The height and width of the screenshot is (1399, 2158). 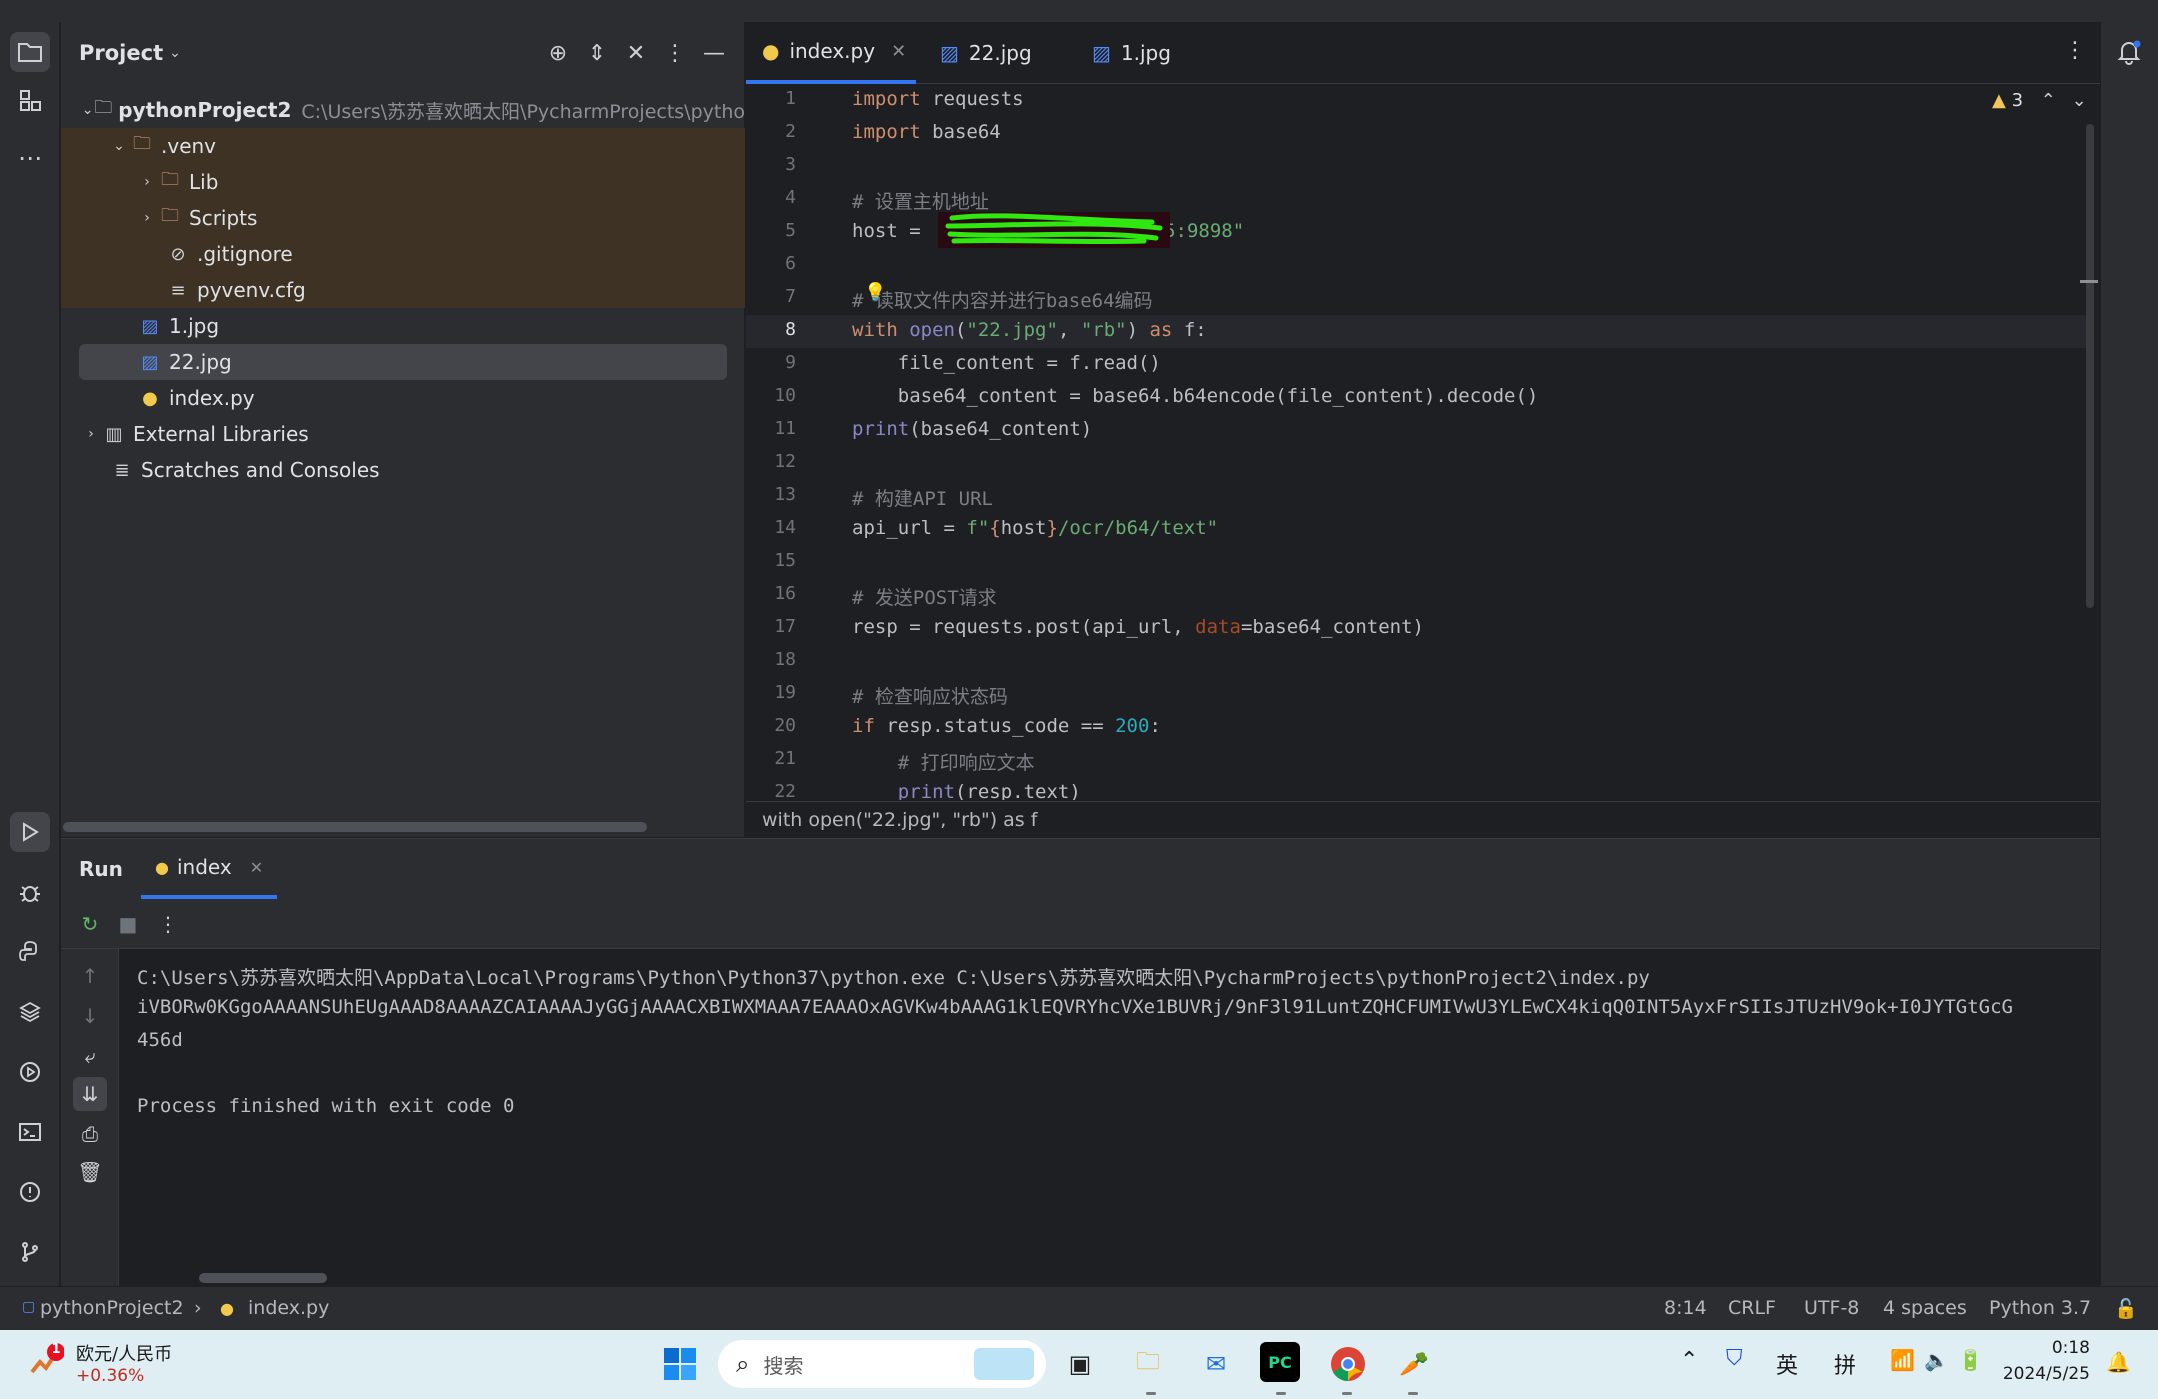 What do you see at coordinates (90, 924) in the screenshot?
I see `rerun-icon: ↻` at bounding box center [90, 924].